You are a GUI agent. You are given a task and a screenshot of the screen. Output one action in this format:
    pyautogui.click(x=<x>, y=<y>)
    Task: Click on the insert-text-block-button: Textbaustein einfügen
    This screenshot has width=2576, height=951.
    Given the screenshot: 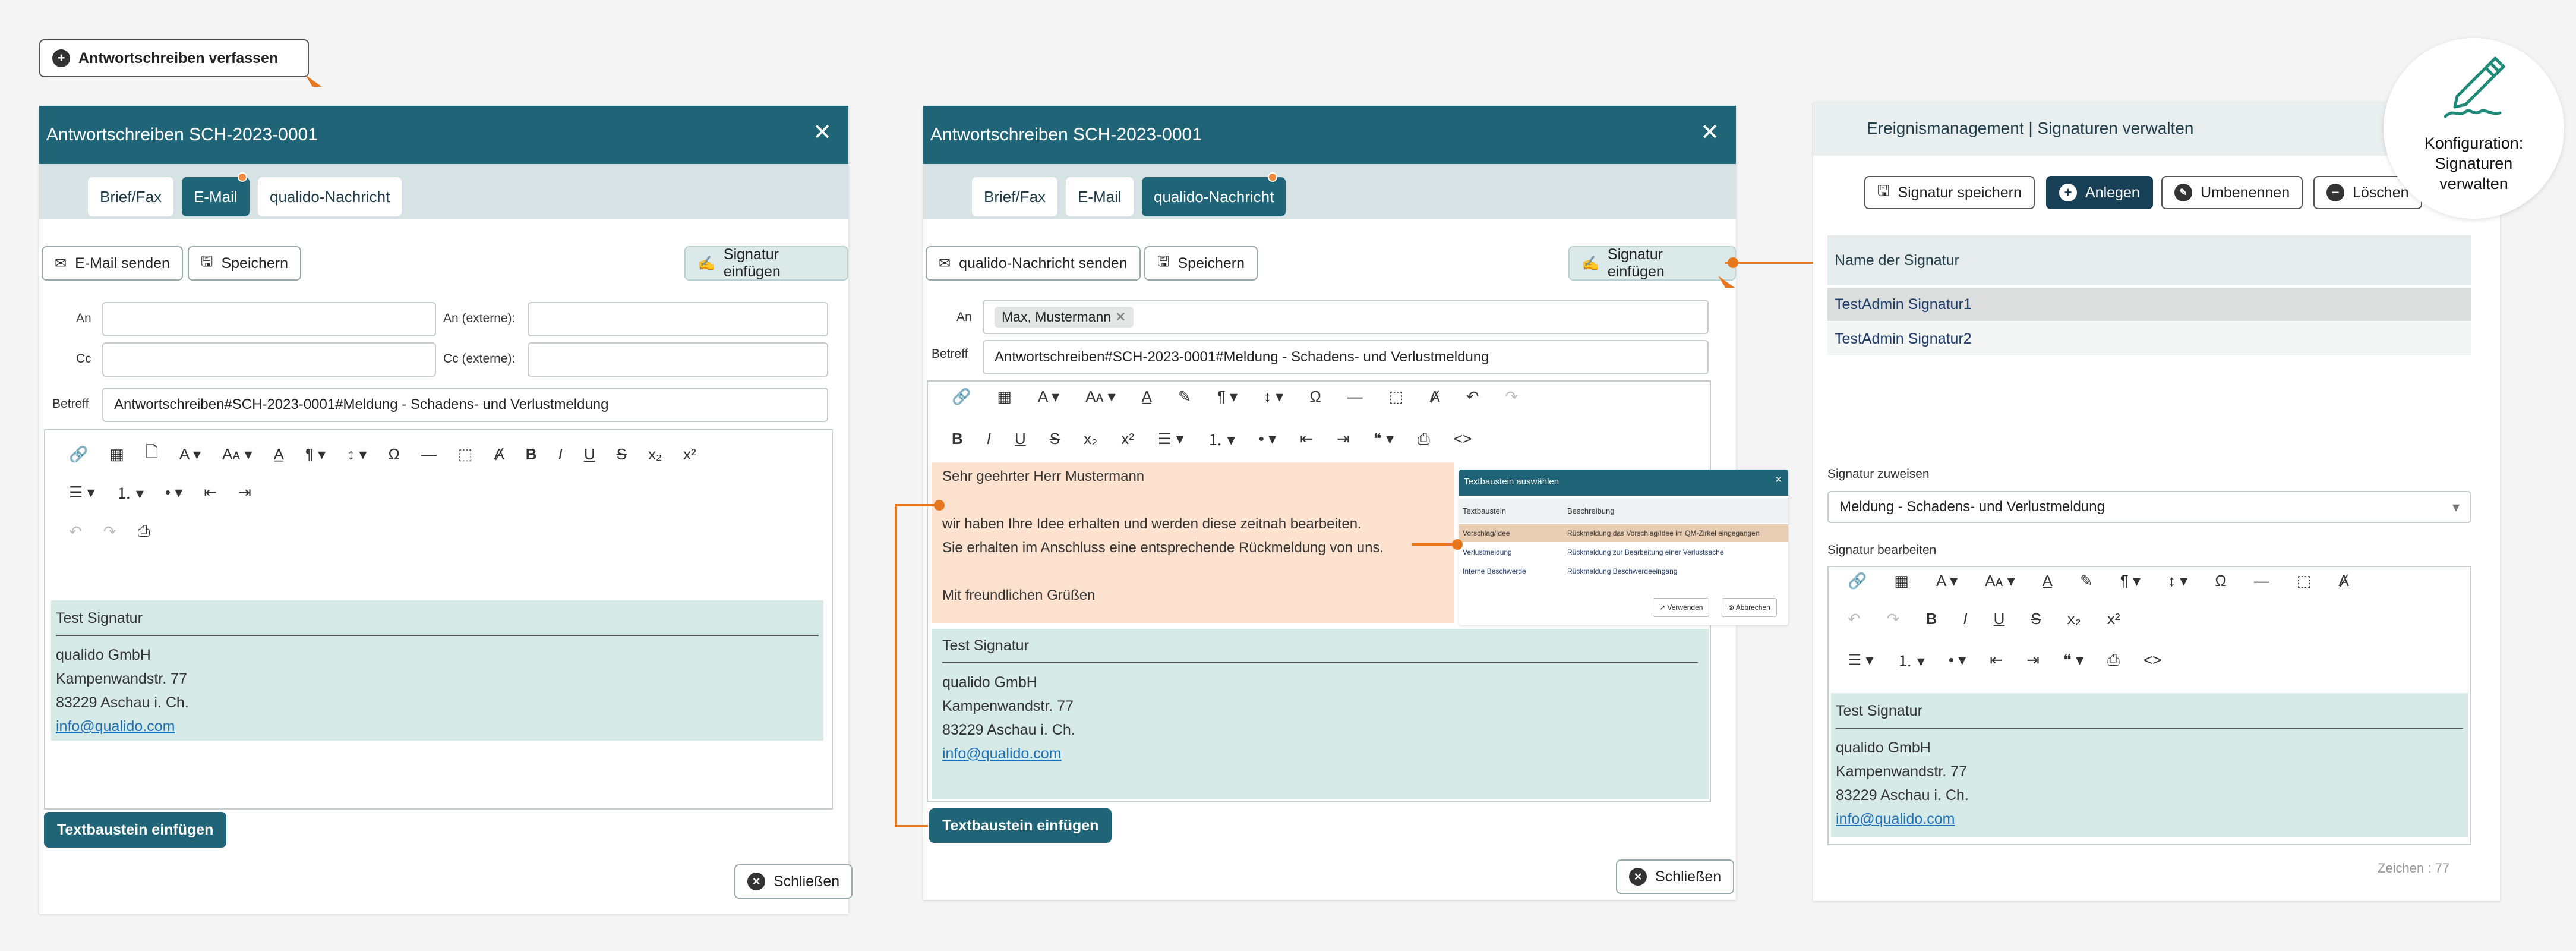 What is the action you would take?
    pyautogui.click(x=1020, y=825)
    